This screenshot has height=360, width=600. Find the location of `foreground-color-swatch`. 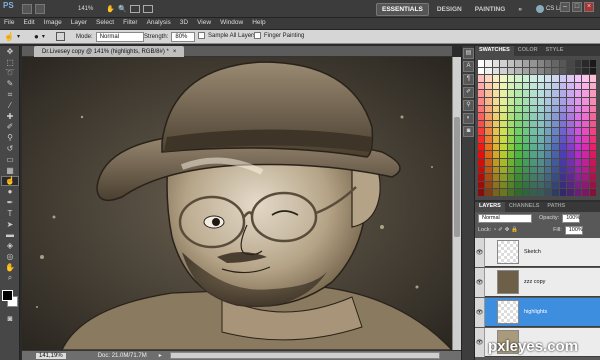

foreground-color-swatch is located at coordinates (7, 295).